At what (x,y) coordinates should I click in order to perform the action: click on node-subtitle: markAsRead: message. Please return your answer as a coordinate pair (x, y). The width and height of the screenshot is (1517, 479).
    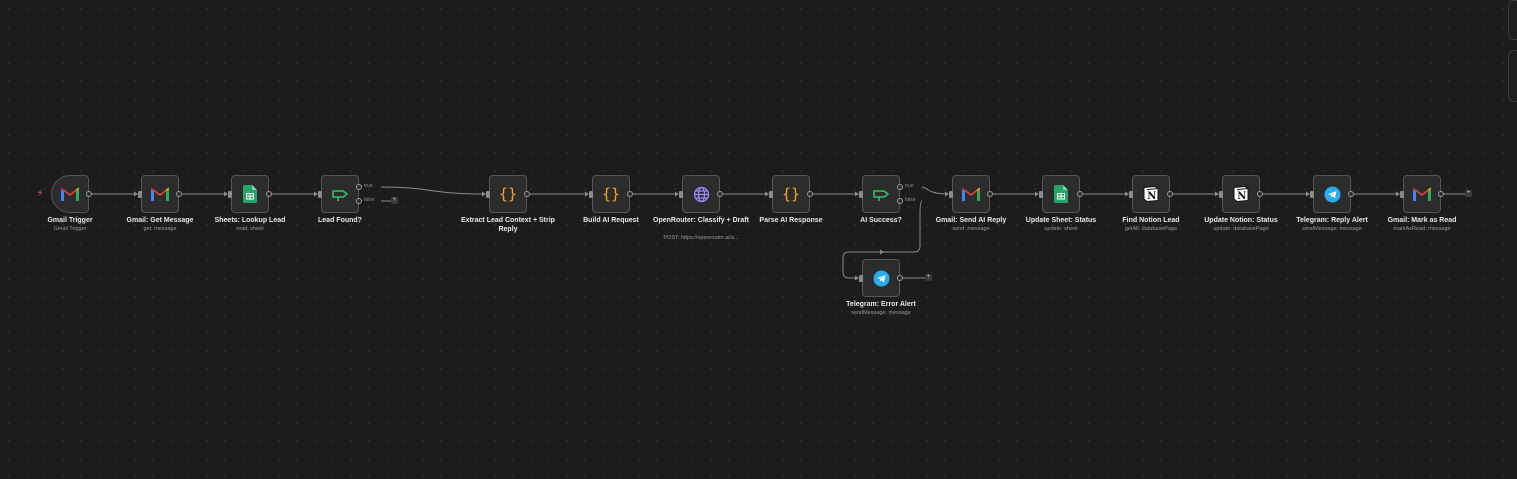
    Looking at the image, I should click on (1422, 229).